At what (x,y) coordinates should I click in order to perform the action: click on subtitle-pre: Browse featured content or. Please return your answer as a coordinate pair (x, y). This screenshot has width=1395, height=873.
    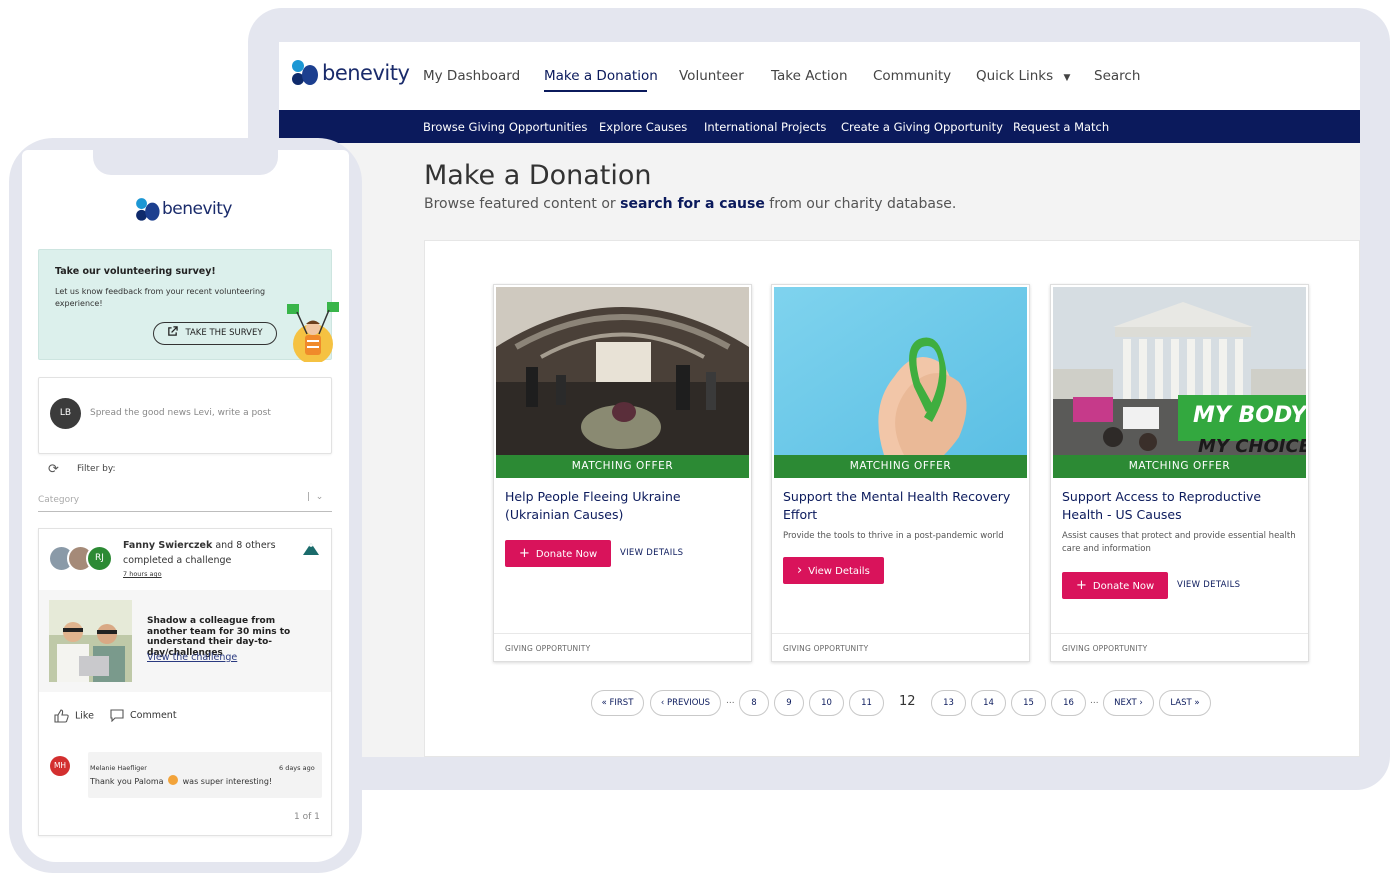
    Looking at the image, I should click on (522, 204).